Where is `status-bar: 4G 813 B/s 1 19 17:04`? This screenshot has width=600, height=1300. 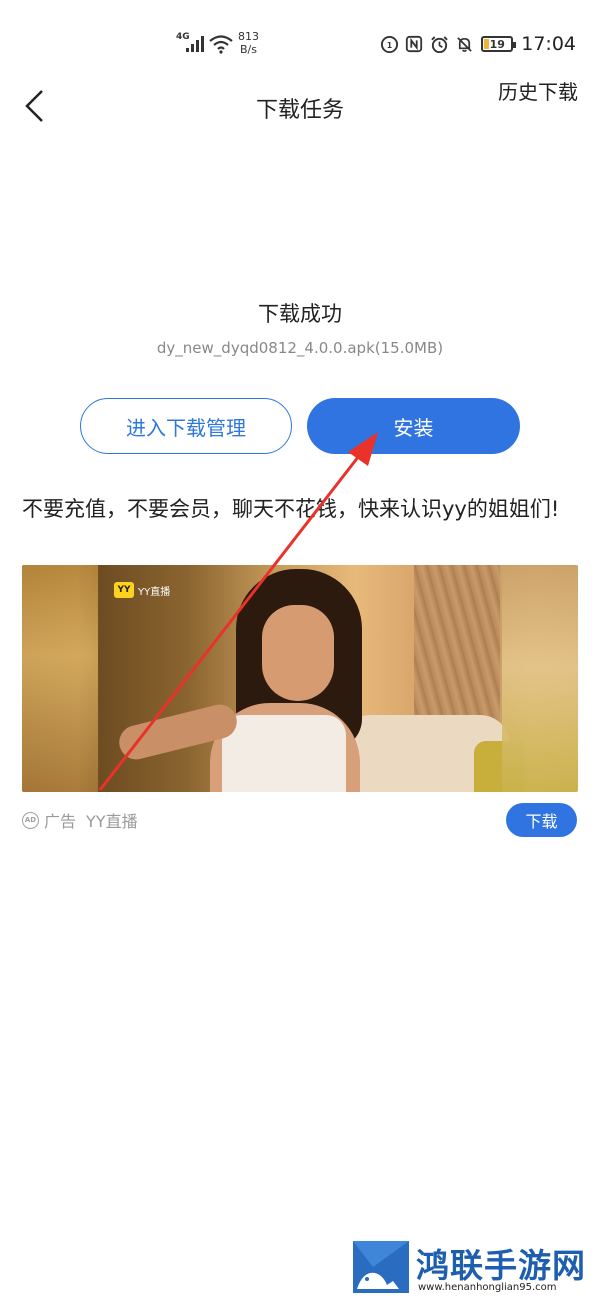
status-bar: 4G 813 B/s 1 19 17:04 is located at coordinates (300, 43).